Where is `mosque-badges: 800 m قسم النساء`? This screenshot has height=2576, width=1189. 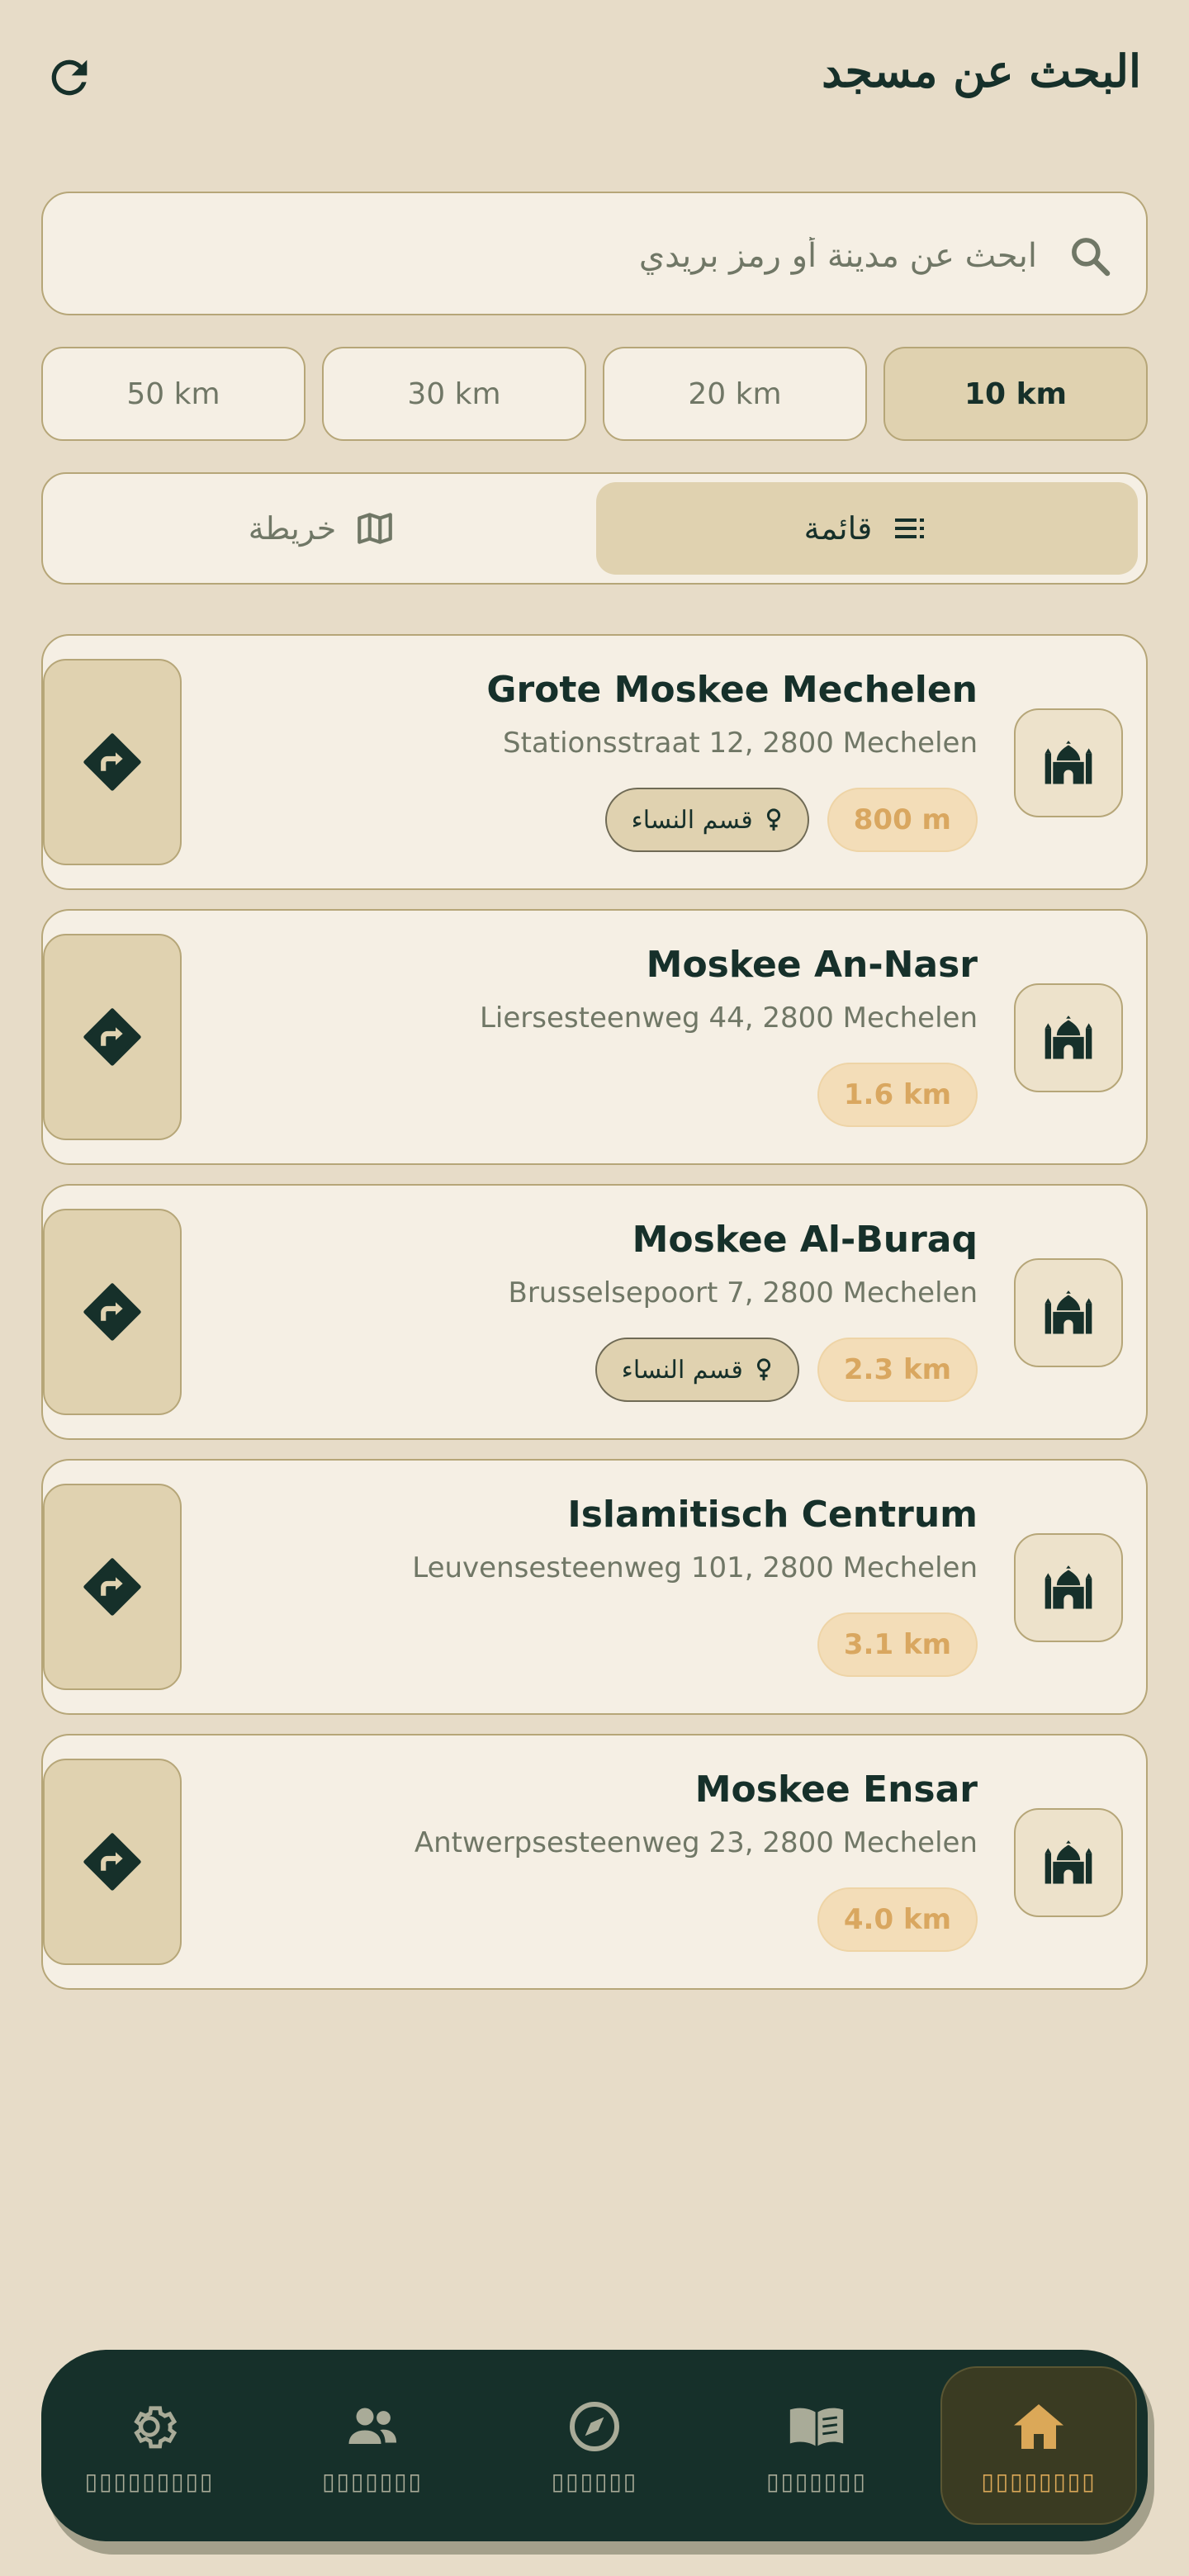
mosque-badges: 800 m قسم النساء is located at coordinates (791, 820).